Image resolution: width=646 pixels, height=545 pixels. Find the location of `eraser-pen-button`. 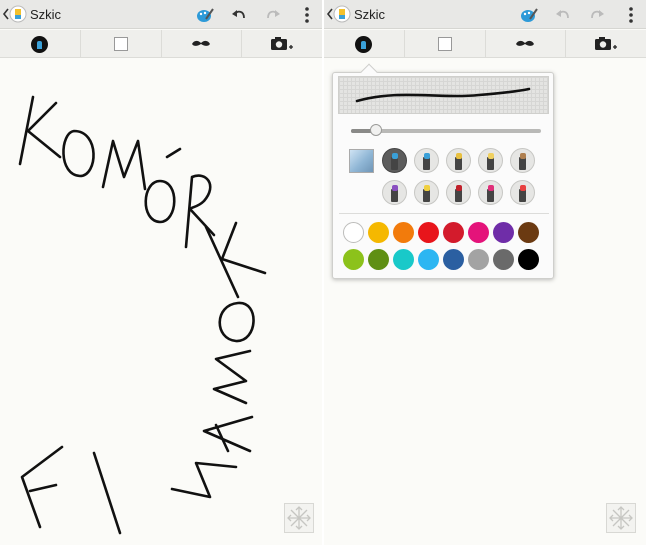

eraser-pen-button is located at coordinates (361, 161).